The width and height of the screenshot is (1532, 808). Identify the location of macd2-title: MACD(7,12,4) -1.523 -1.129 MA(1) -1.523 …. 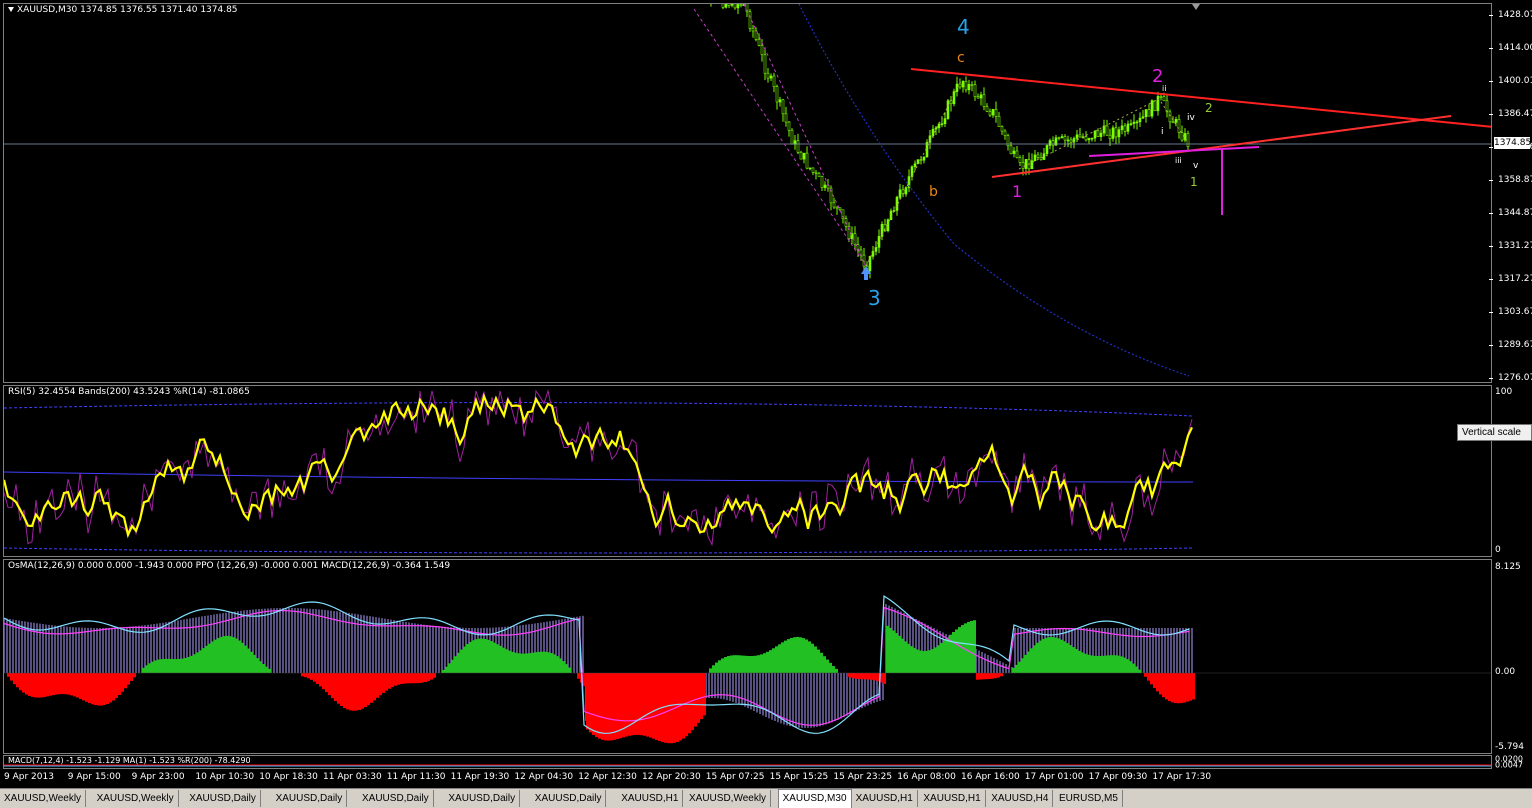
(129, 760).